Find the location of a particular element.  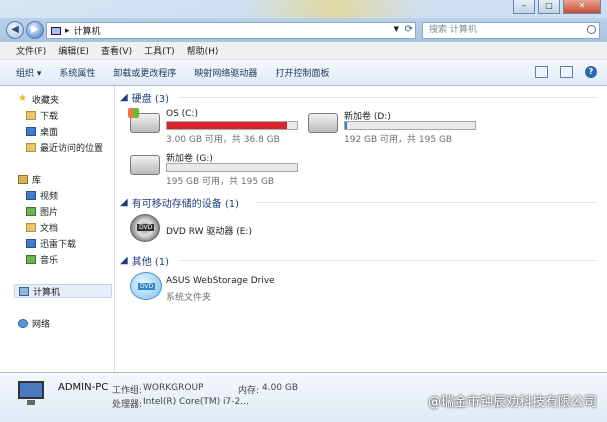

recent-places-icon is located at coordinates (31, 147).